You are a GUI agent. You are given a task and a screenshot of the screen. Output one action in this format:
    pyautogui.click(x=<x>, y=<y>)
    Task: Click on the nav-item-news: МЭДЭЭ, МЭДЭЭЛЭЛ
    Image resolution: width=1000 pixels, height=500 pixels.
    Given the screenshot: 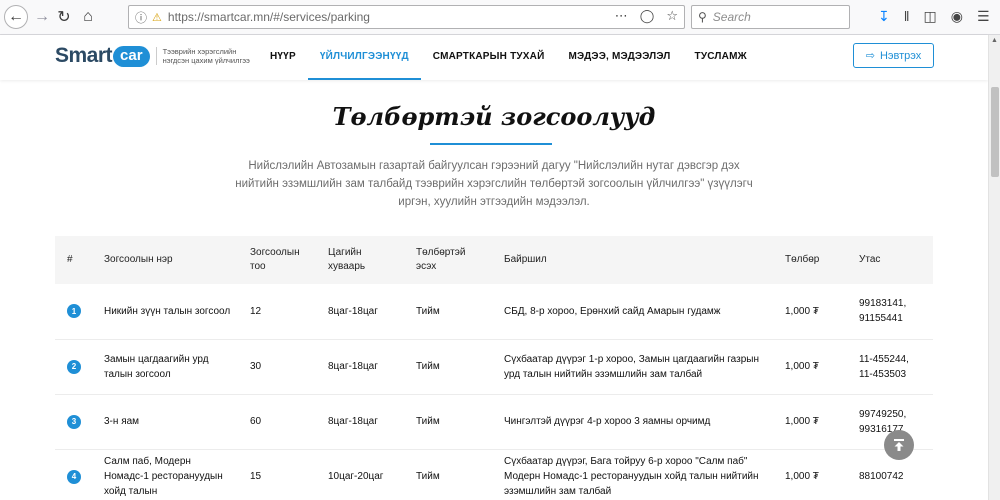 What is the action you would take?
    pyautogui.click(x=619, y=57)
    